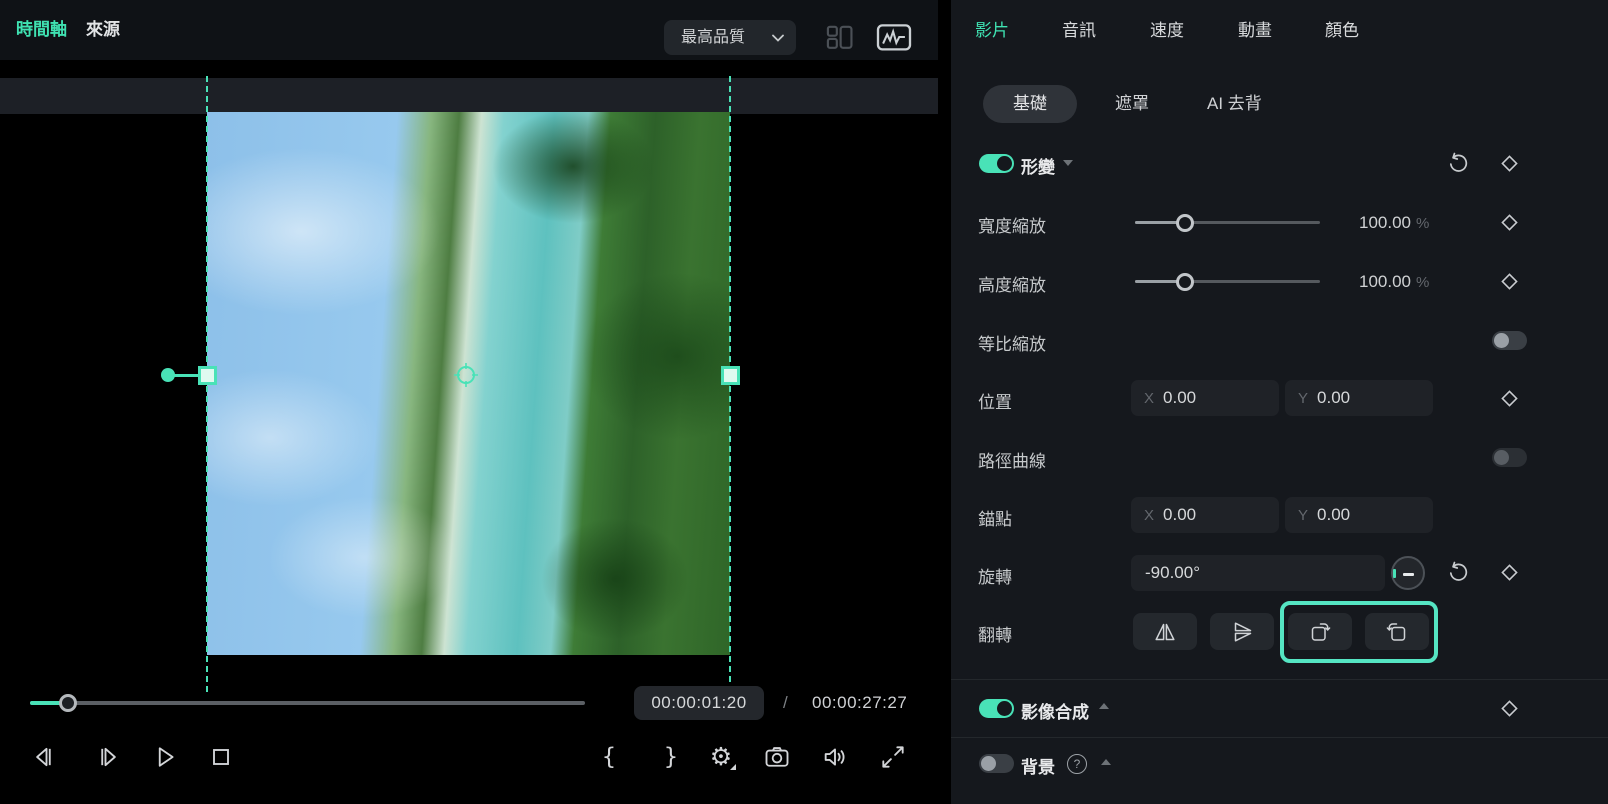  I want to click on tab-audio: 音訊, so click(1079, 33).